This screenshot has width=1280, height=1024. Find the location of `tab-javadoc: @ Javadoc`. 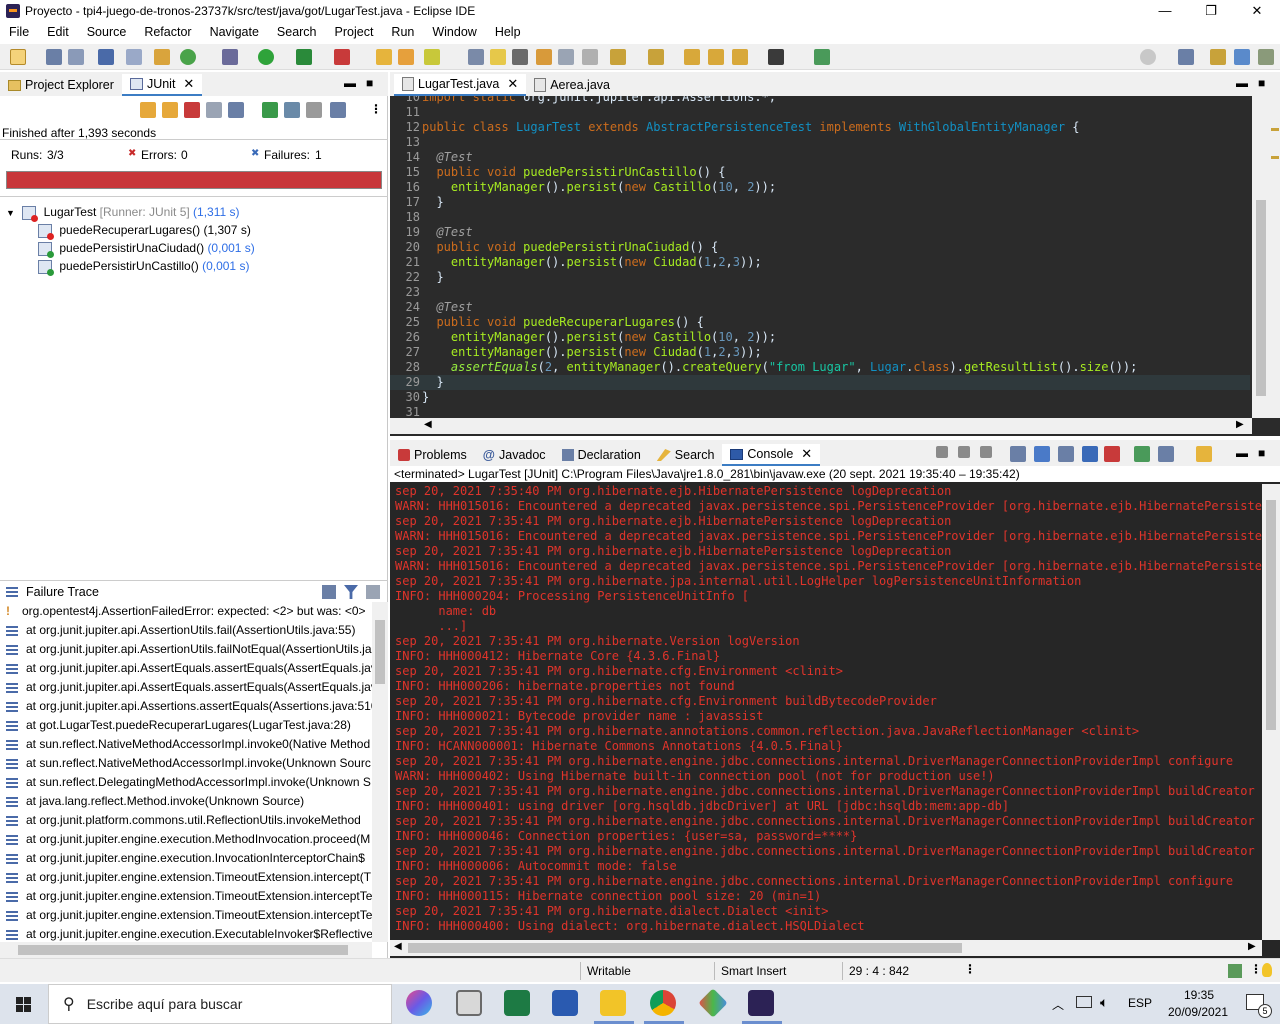

tab-javadoc: @ Javadoc is located at coordinates (514, 455).